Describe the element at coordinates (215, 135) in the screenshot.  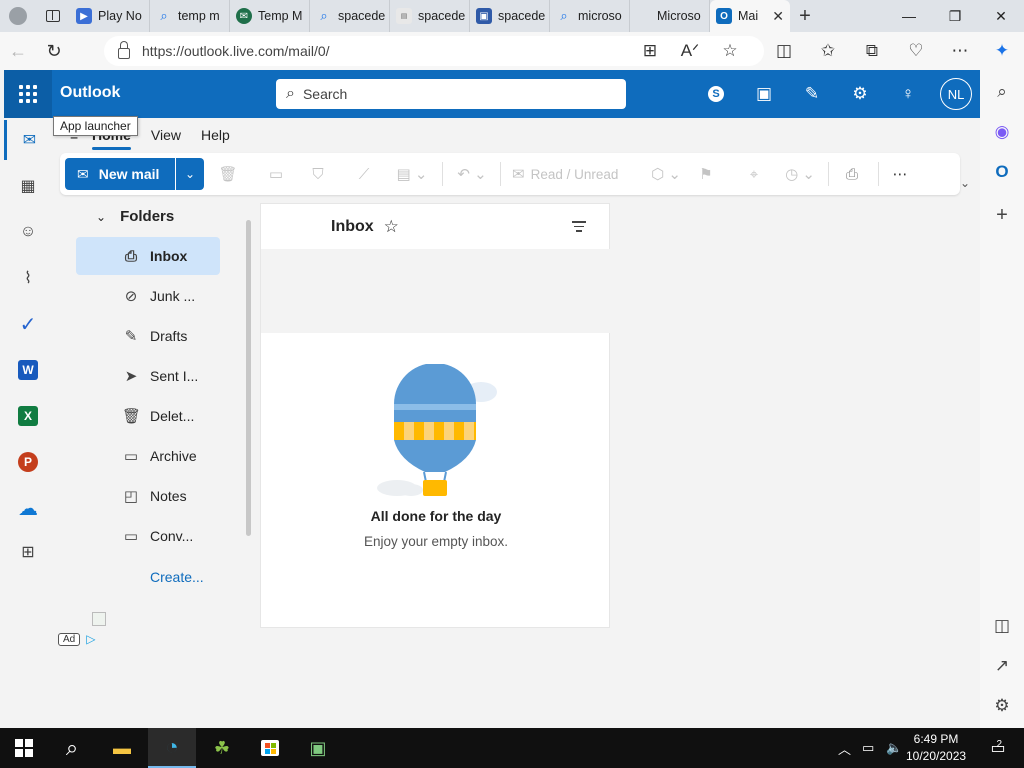
I see `tab-help: Help` at that location.